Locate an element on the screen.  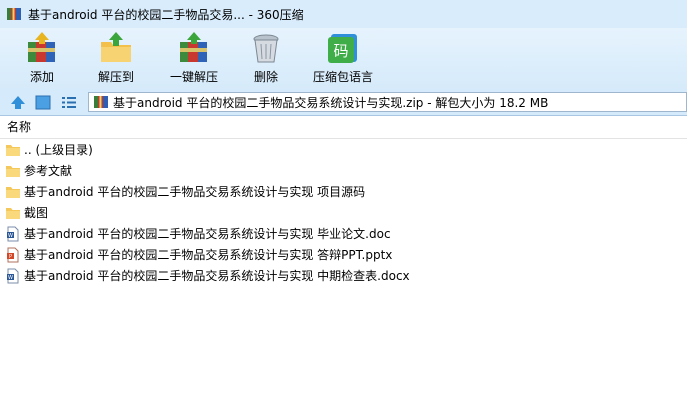
archive-language-button: 码 压缩包语言 is located at coordinates (343, 59).